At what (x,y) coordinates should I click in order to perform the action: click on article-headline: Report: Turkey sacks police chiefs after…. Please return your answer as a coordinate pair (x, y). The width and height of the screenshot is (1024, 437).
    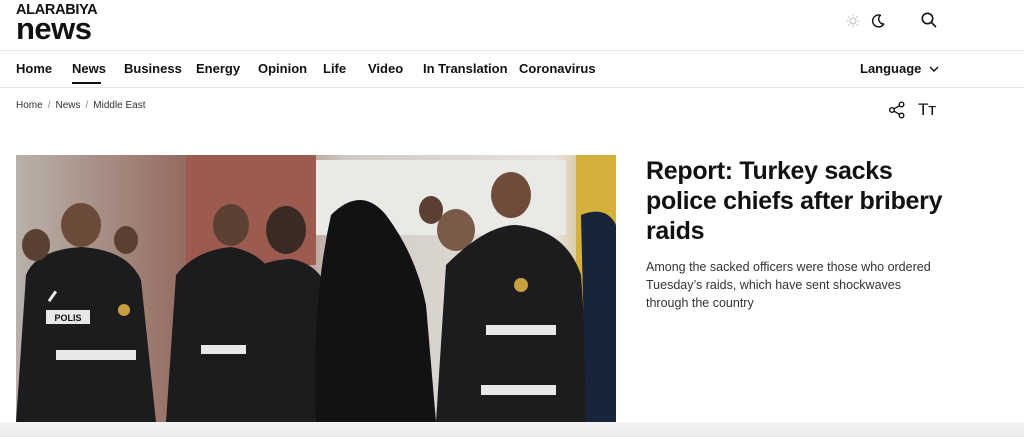
    Looking at the image, I should click on (796, 201).